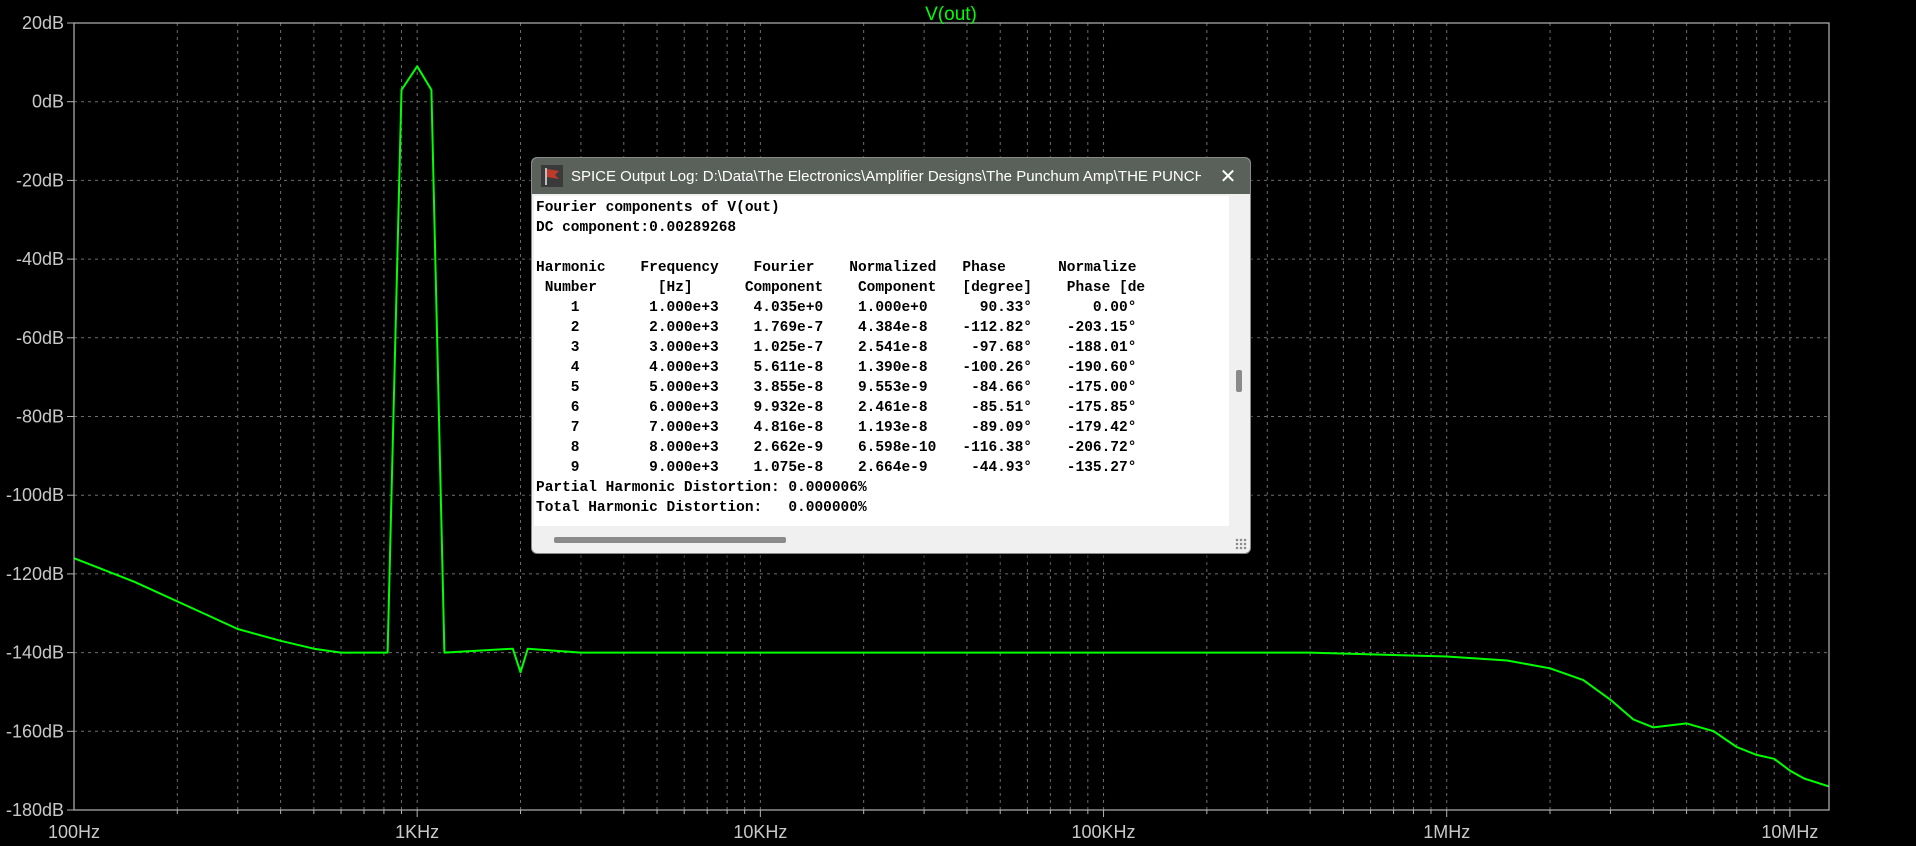 The image size is (1916, 846). I want to click on log-line: DC component:0.00289268, so click(636, 228).